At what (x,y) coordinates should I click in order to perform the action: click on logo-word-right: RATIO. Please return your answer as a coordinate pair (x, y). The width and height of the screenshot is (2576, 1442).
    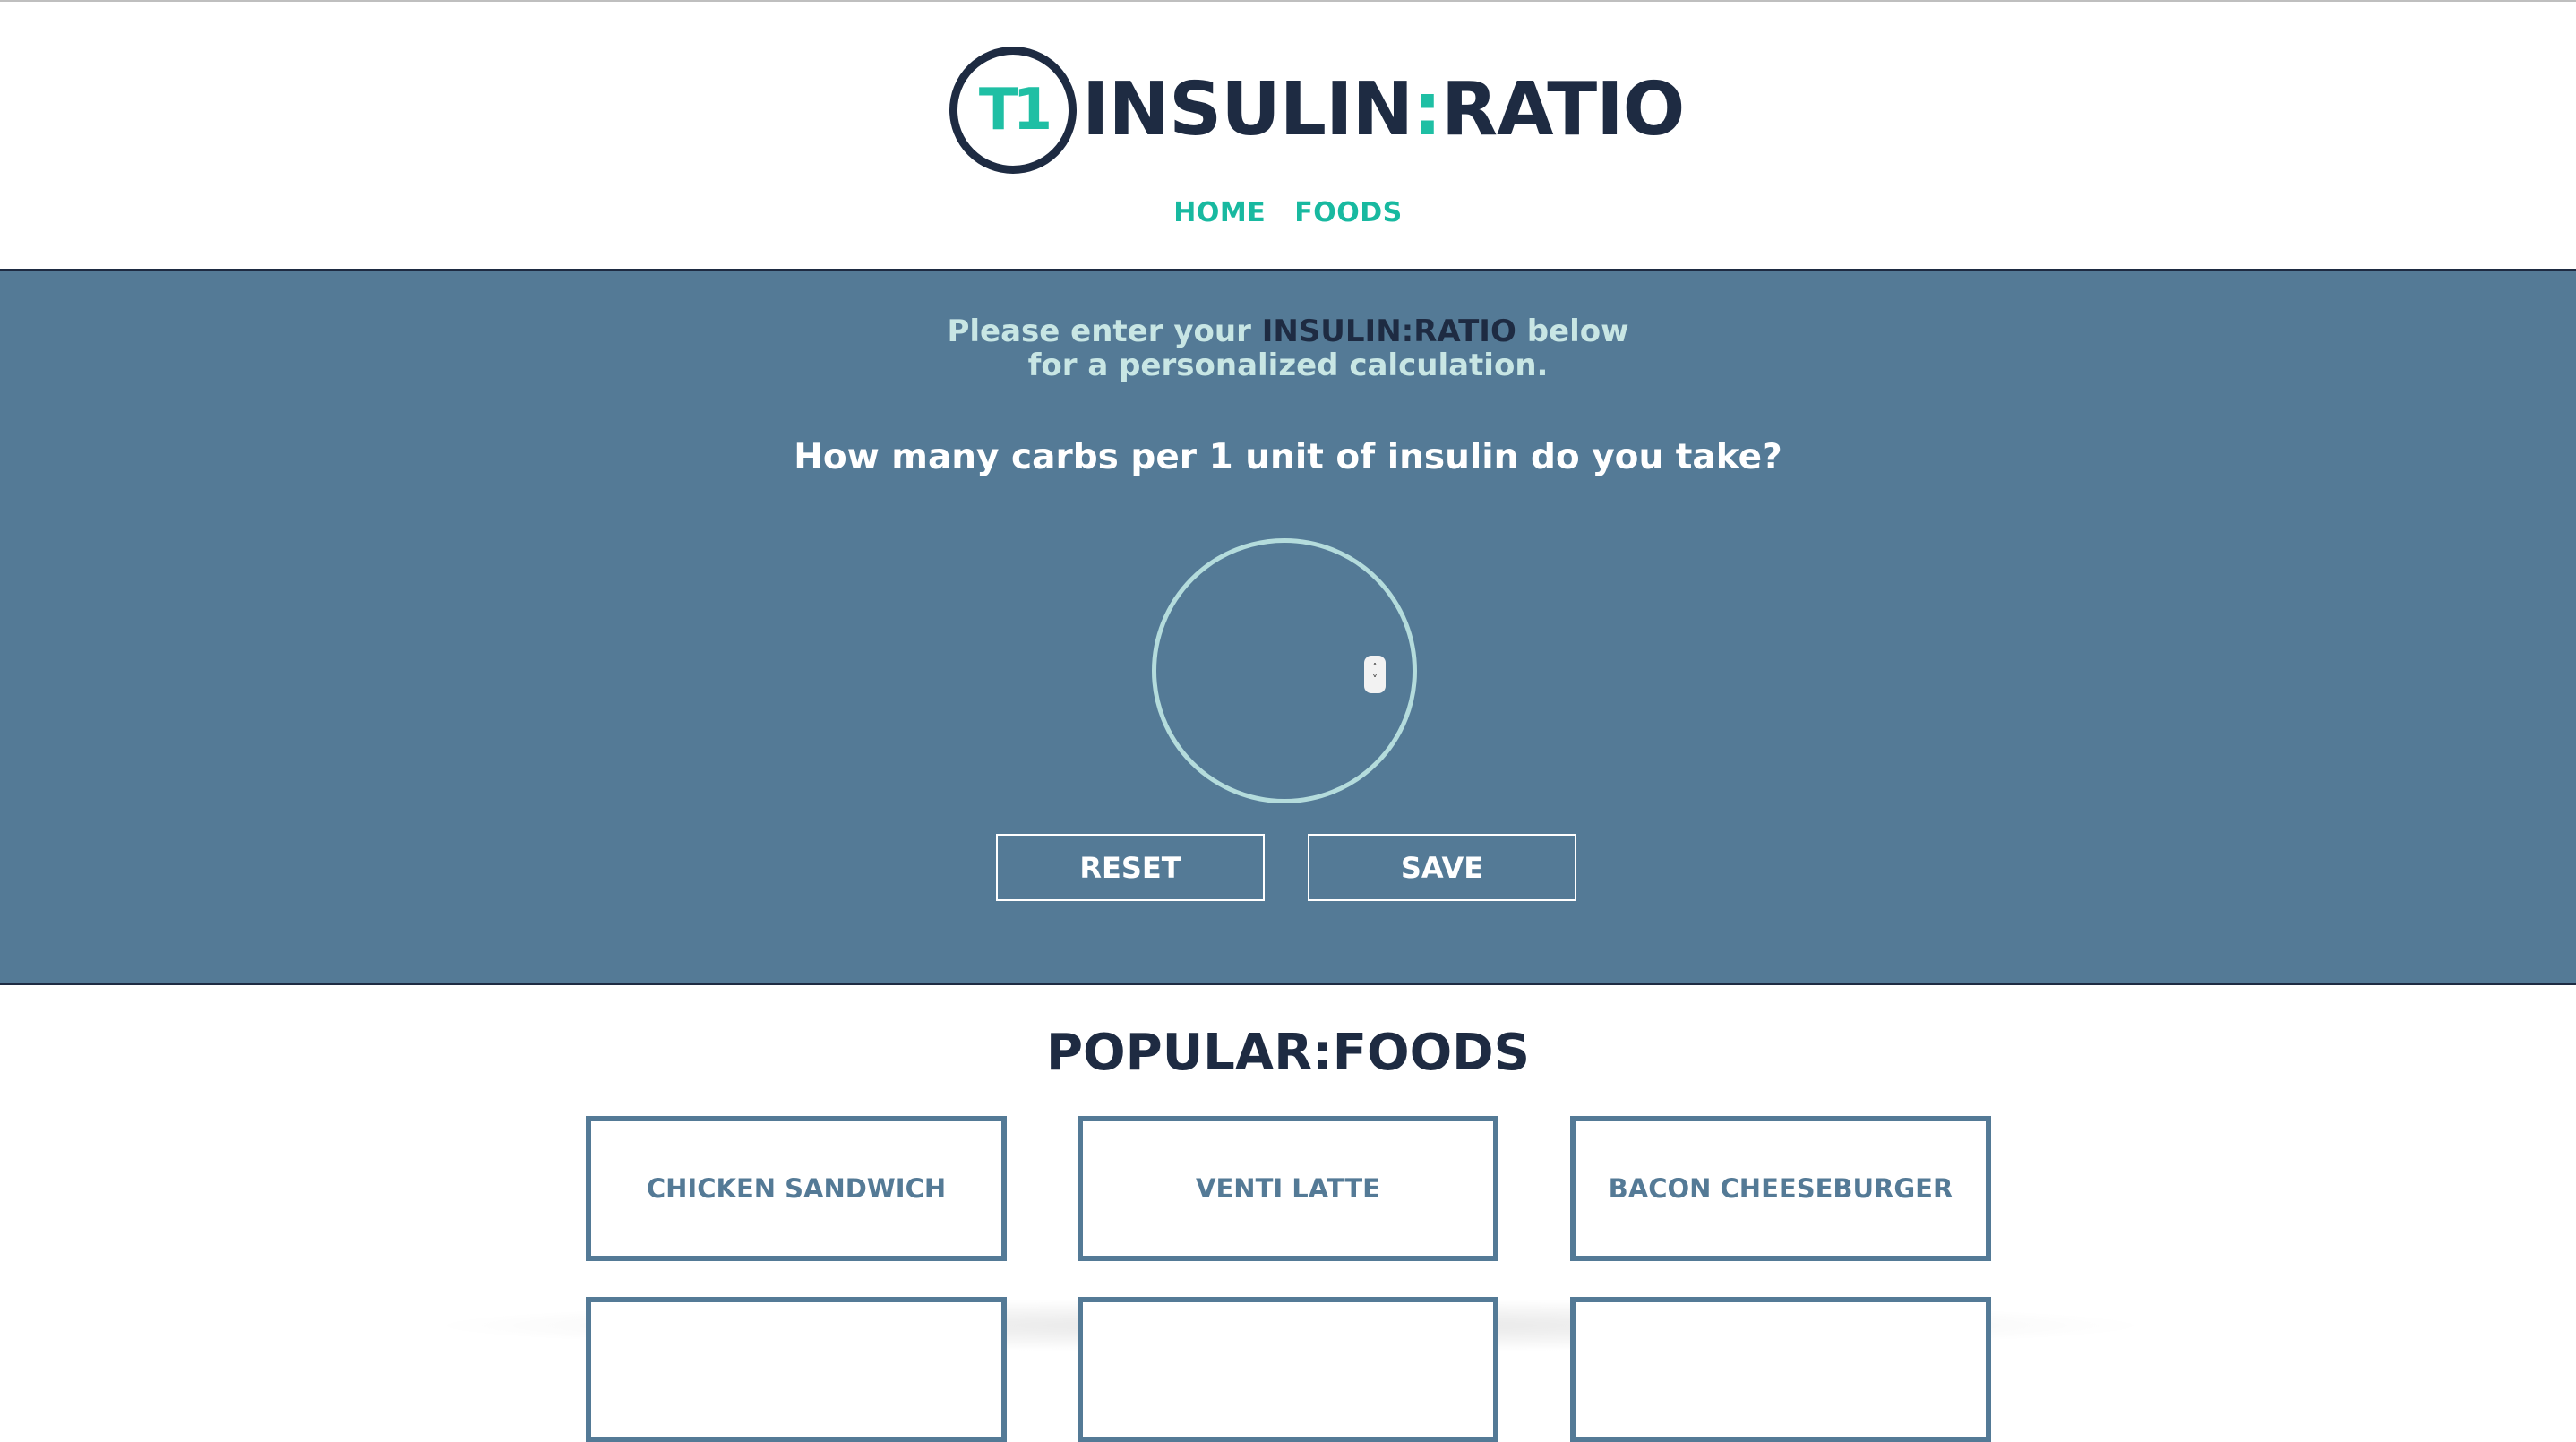
    Looking at the image, I should click on (1562, 109).